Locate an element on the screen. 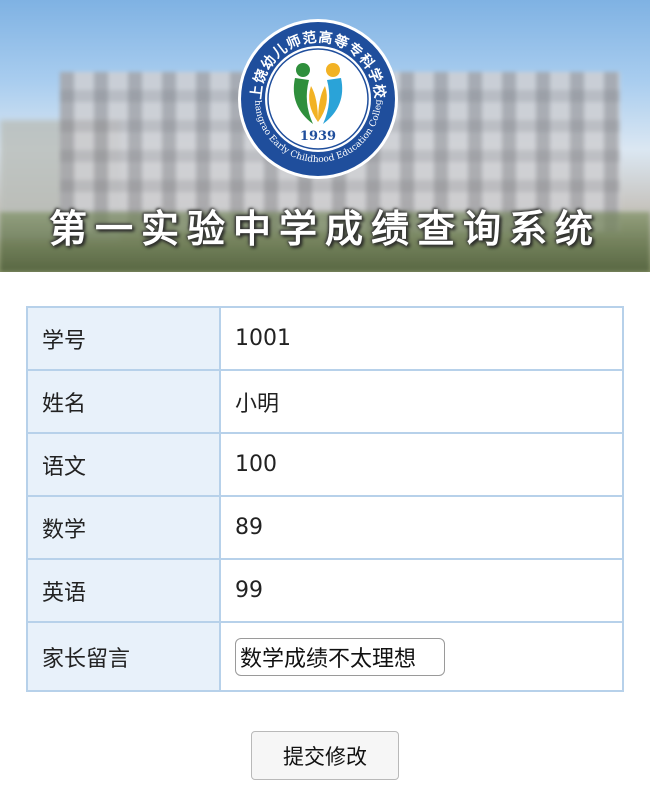 The width and height of the screenshot is (650, 800). table-row: 语文 100 is located at coordinates (325, 464).